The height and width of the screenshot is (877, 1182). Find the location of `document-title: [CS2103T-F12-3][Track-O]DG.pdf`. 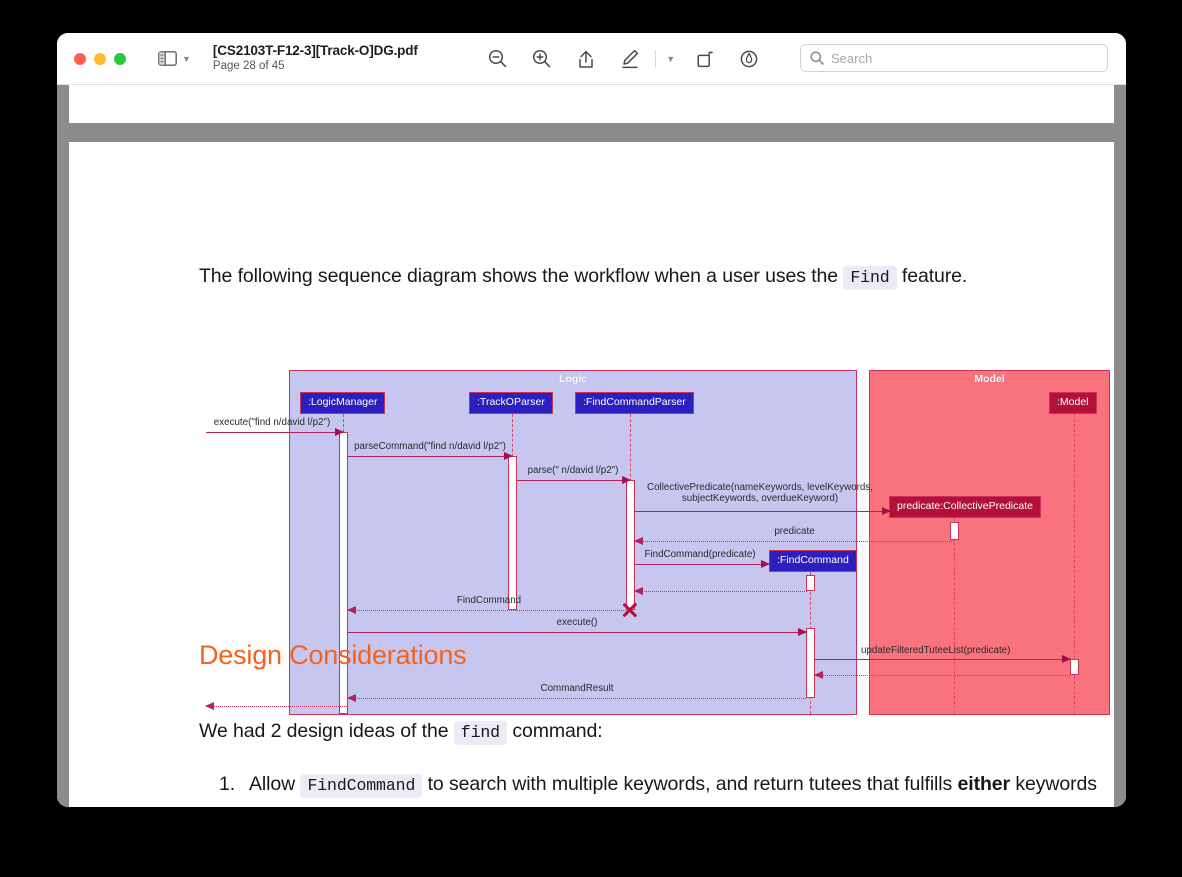

document-title: [CS2103T-F12-3][Track-O]DG.pdf is located at coordinates (315, 51).